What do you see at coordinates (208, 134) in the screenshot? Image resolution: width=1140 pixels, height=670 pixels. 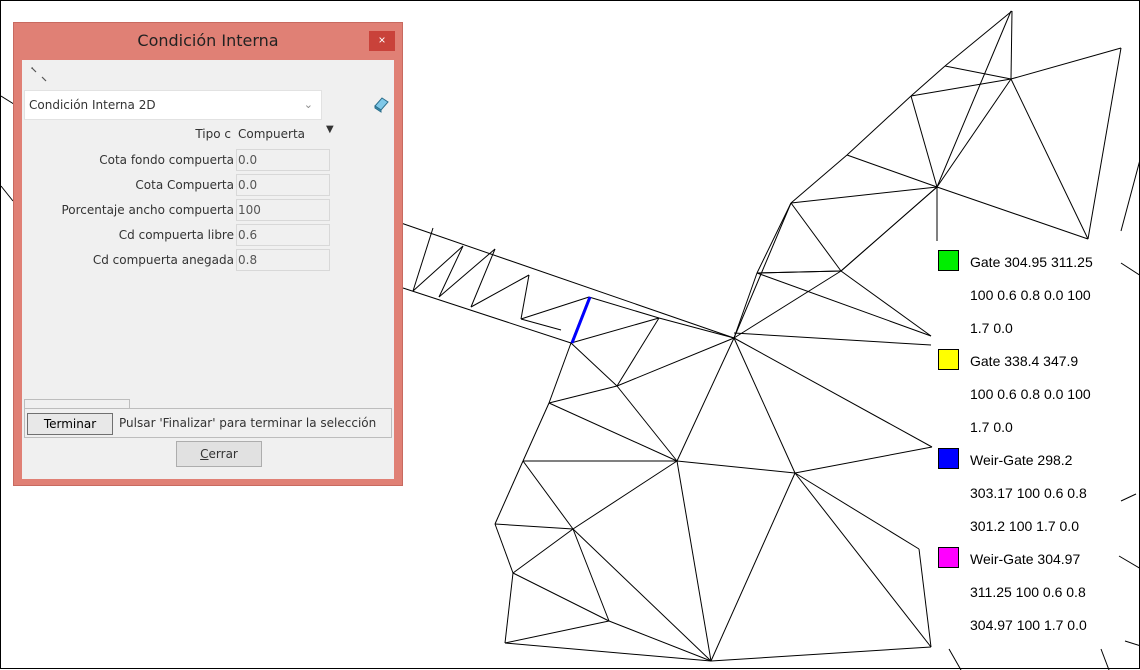 I see `type-row: Tipo c Compuerta ▼` at bounding box center [208, 134].